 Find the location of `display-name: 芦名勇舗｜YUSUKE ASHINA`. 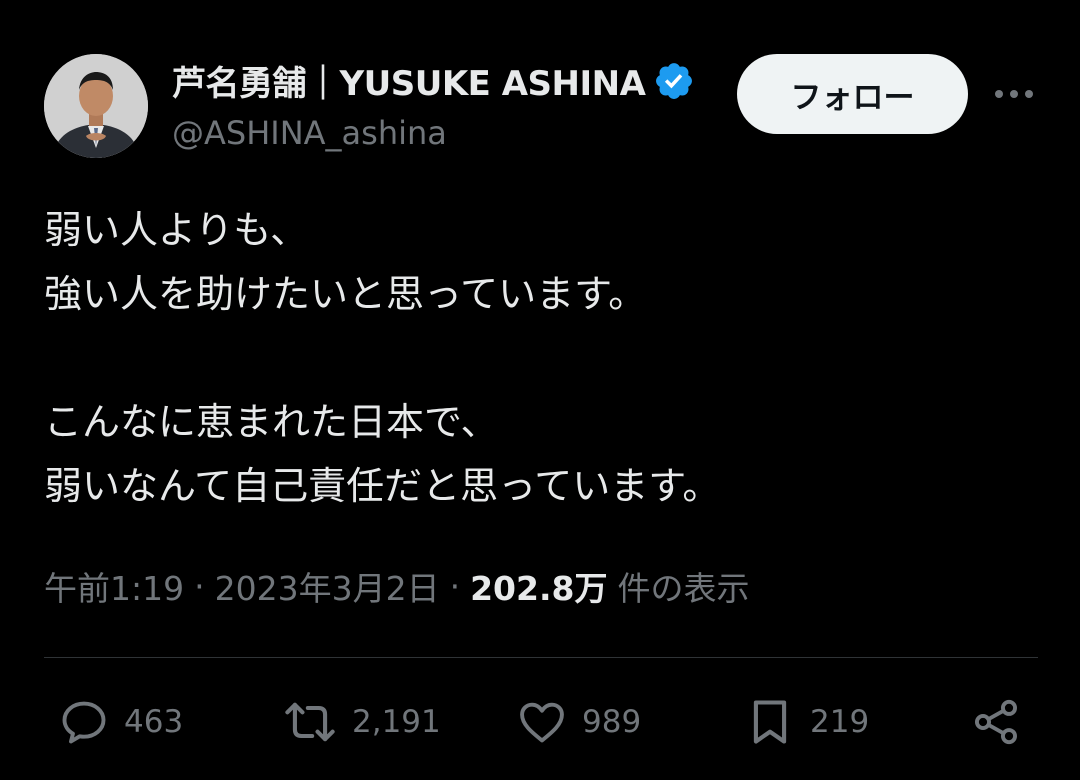

display-name: 芦名勇舗｜YUSUKE ASHINA is located at coordinates (409, 80).